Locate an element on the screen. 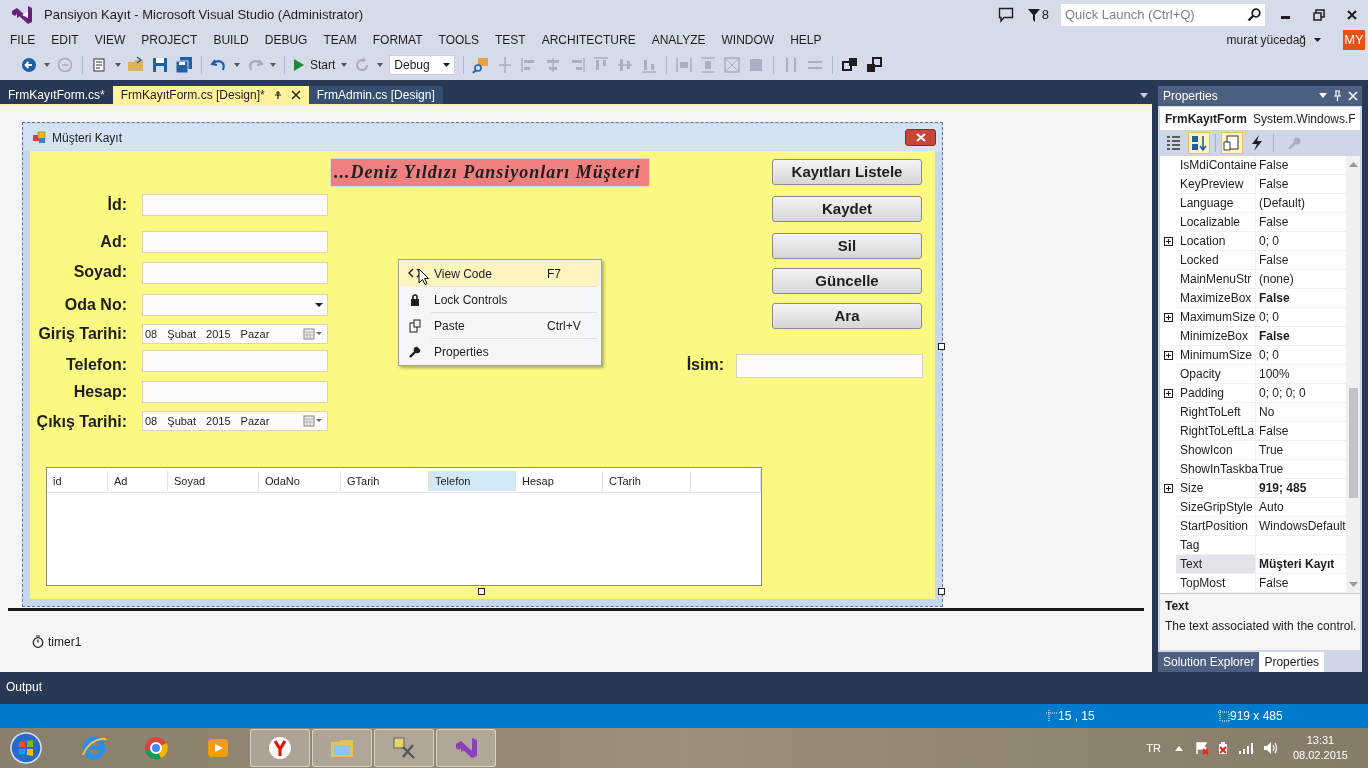 The height and width of the screenshot is (768, 1368). property-name: Language is located at coordinates (1216, 204).